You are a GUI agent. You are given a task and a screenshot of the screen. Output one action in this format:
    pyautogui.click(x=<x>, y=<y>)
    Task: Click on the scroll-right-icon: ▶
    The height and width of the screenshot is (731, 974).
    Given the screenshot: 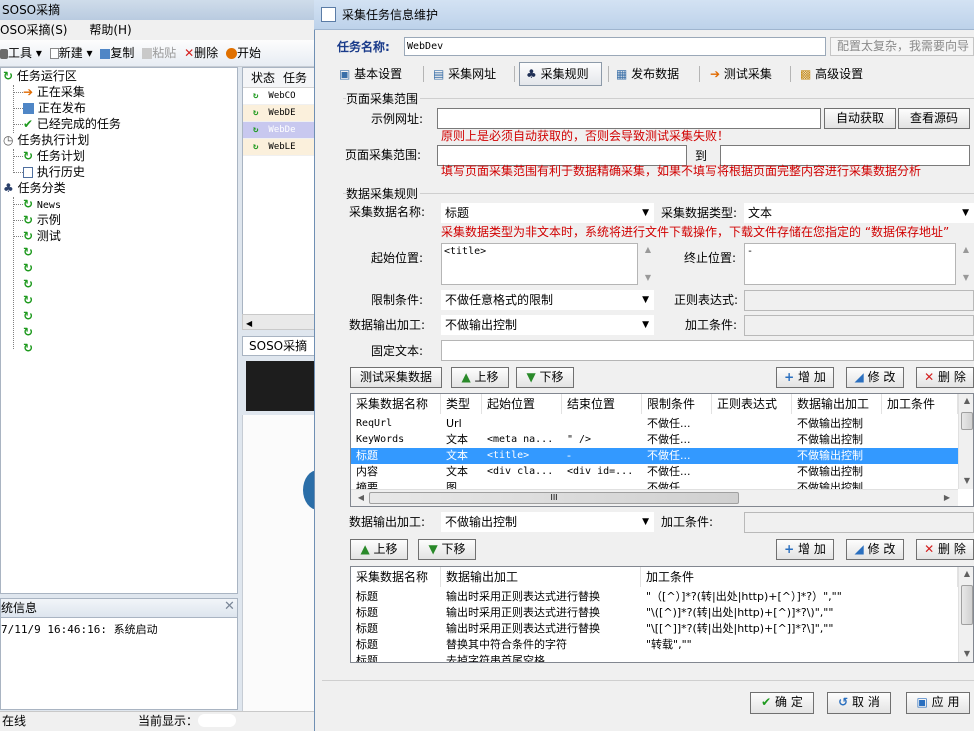 What is the action you would take?
    pyautogui.click(x=947, y=497)
    